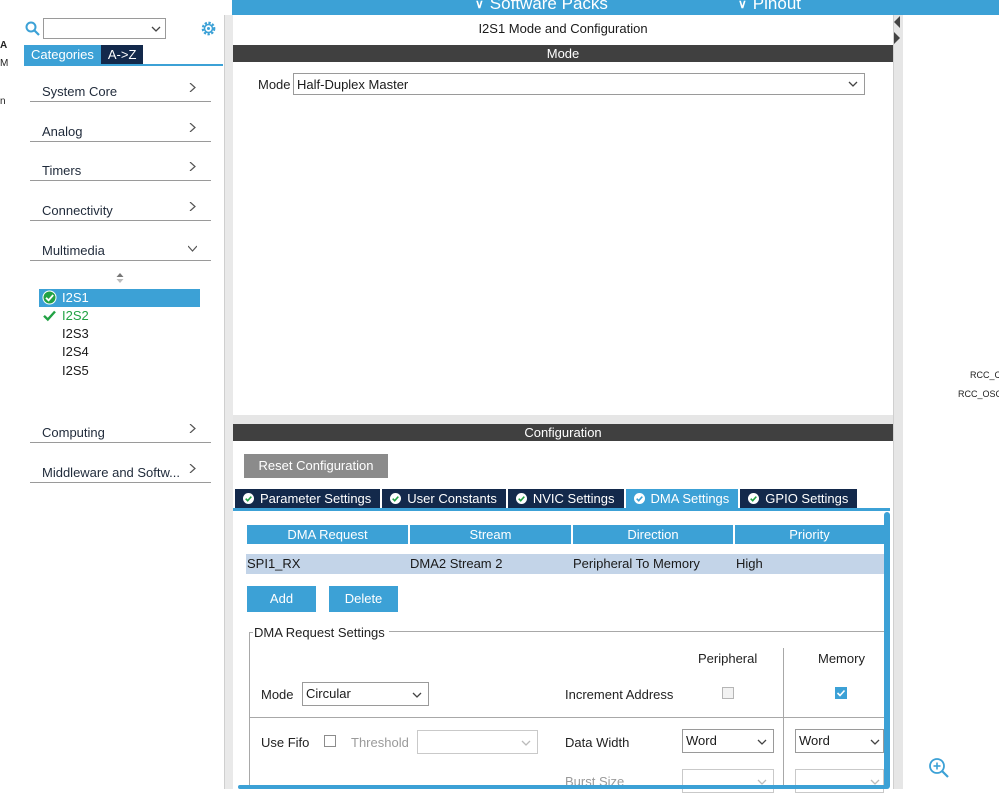 The image size is (999, 793). I want to click on peripheral-increment-checkbox, so click(728, 693).